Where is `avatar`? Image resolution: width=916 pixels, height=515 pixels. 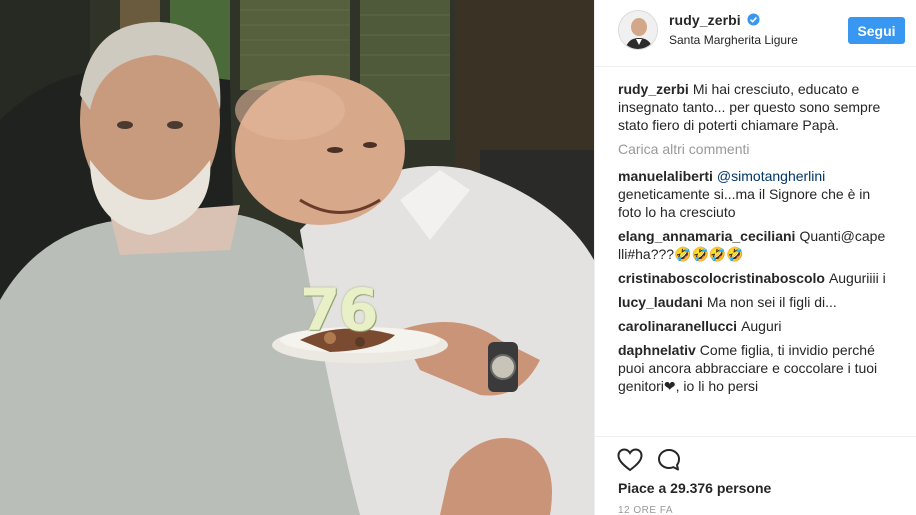 avatar is located at coordinates (638, 30).